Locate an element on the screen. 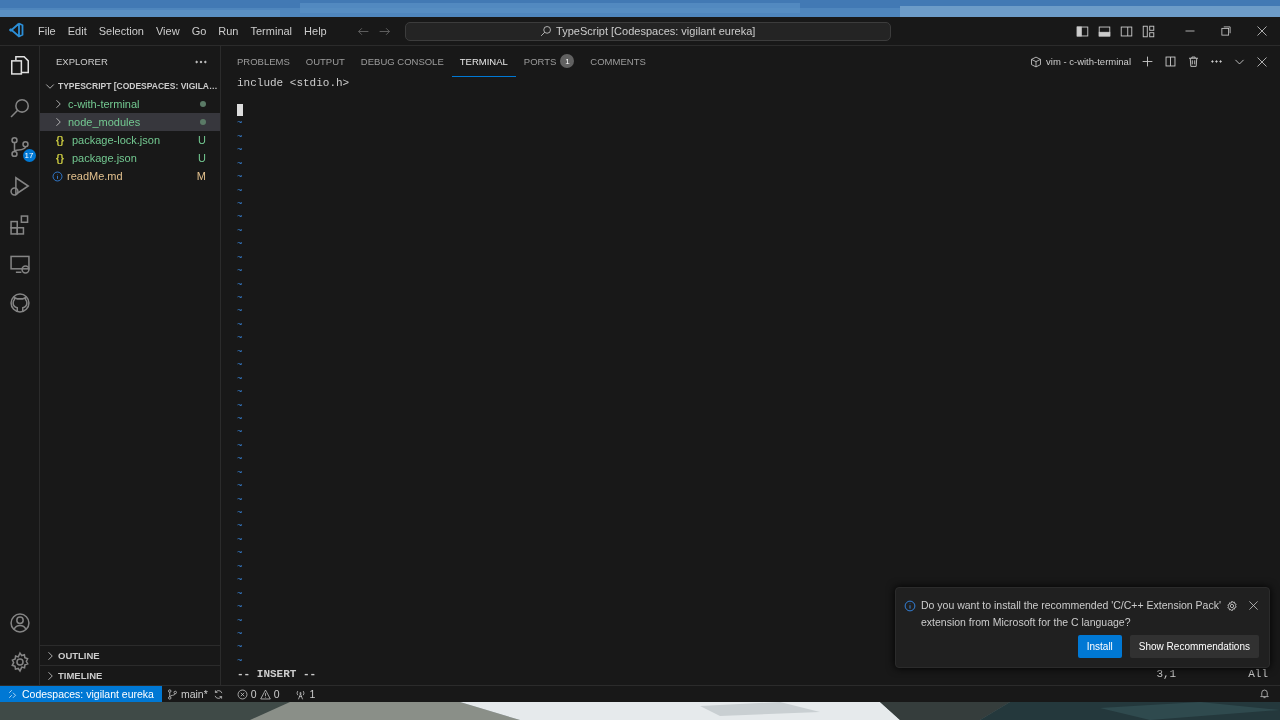 The image size is (1280, 720). status-dot-icon is located at coordinates (203, 104).